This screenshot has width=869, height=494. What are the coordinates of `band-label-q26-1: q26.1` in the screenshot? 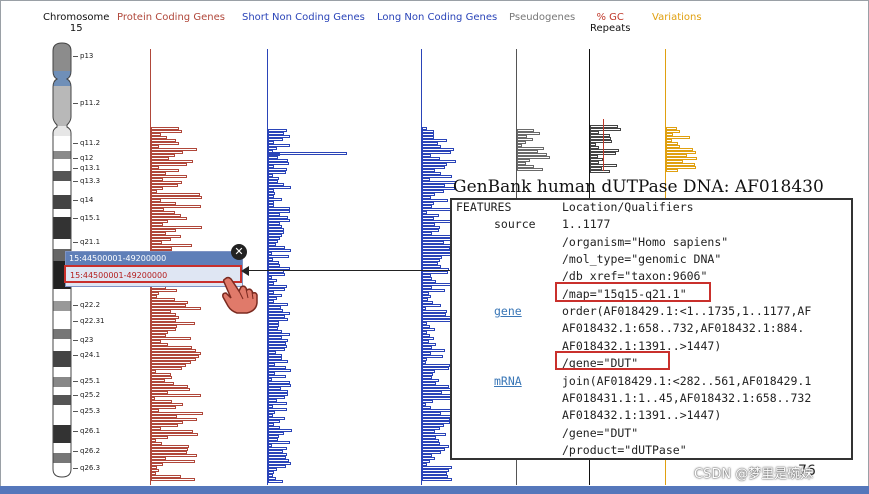 It's located at (90, 431).